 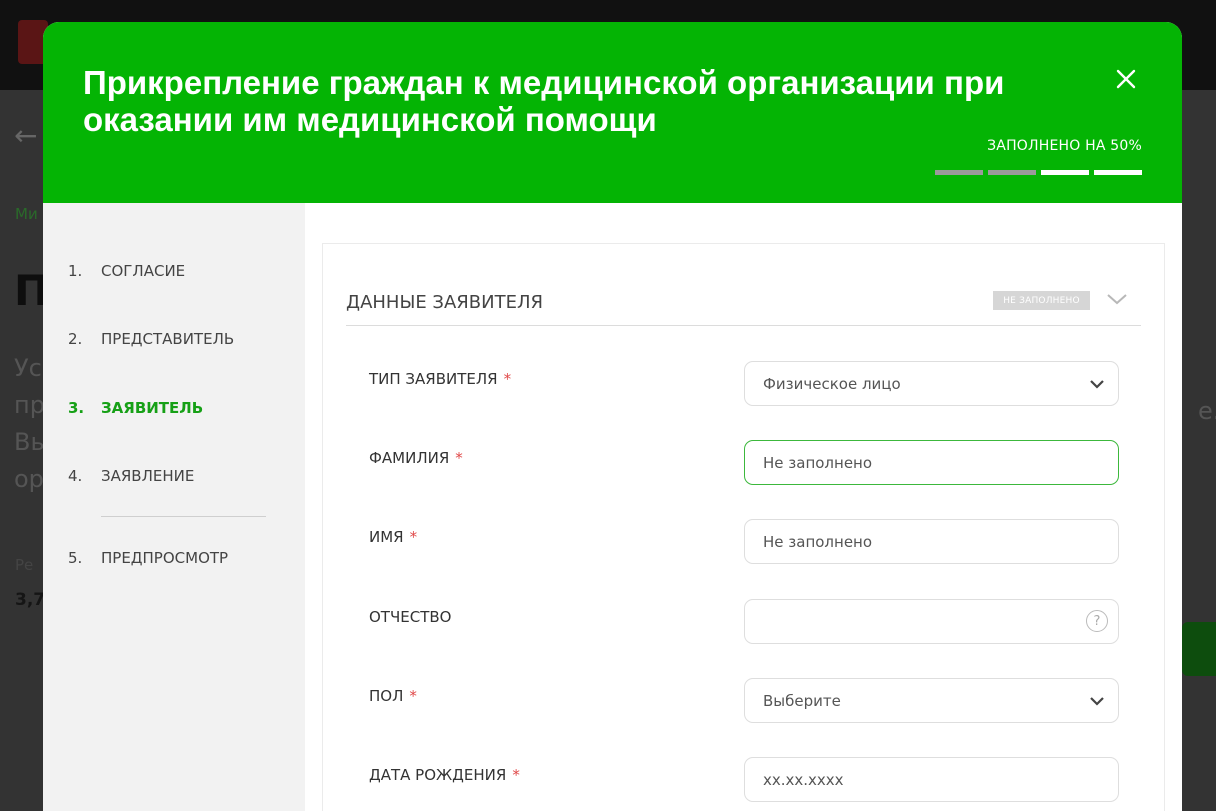 What do you see at coordinates (30, 600) in the screenshot?
I see `background-number: 3,7` at bounding box center [30, 600].